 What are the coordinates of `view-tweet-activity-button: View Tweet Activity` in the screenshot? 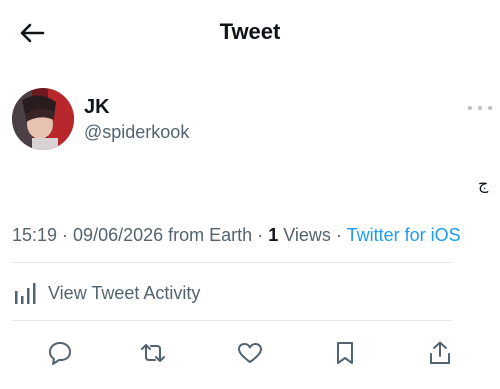 It's located at (106, 293).